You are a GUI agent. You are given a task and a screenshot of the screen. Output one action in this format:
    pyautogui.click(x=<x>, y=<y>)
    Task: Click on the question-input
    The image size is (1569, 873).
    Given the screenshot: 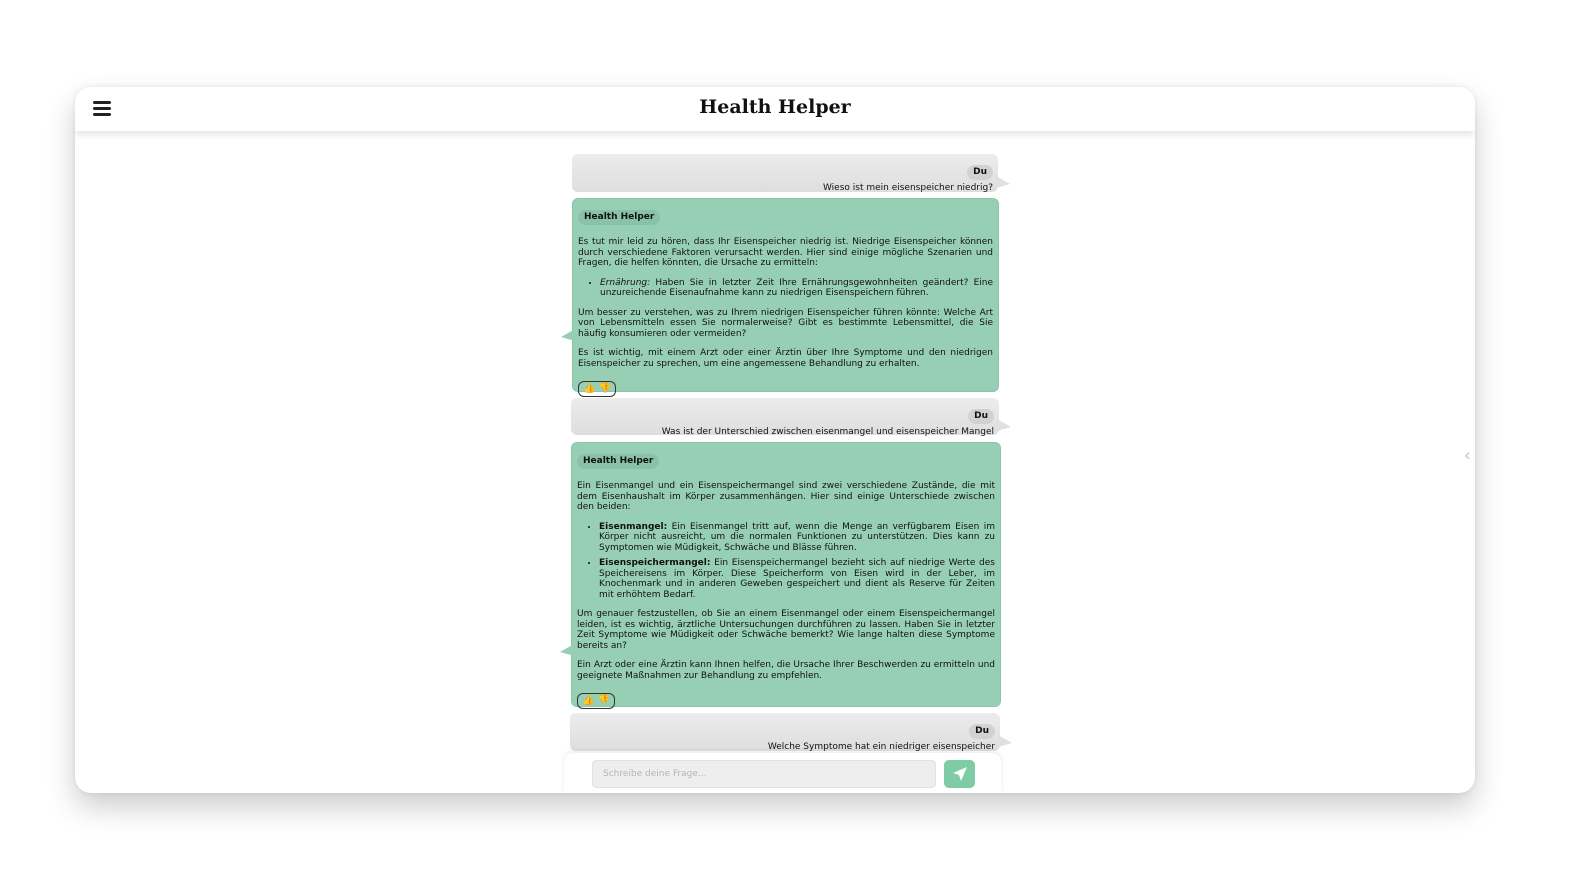 What is the action you would take?
    pyautogui.click(x=764, y=774)
    